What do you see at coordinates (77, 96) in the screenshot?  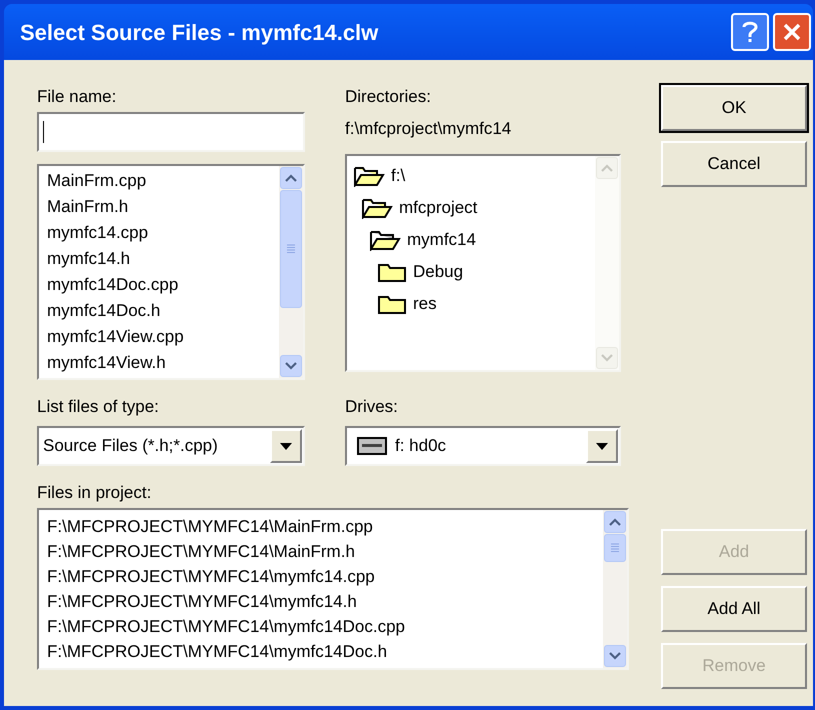 I see `field-label: File name:` at bounding box center [77, 96].